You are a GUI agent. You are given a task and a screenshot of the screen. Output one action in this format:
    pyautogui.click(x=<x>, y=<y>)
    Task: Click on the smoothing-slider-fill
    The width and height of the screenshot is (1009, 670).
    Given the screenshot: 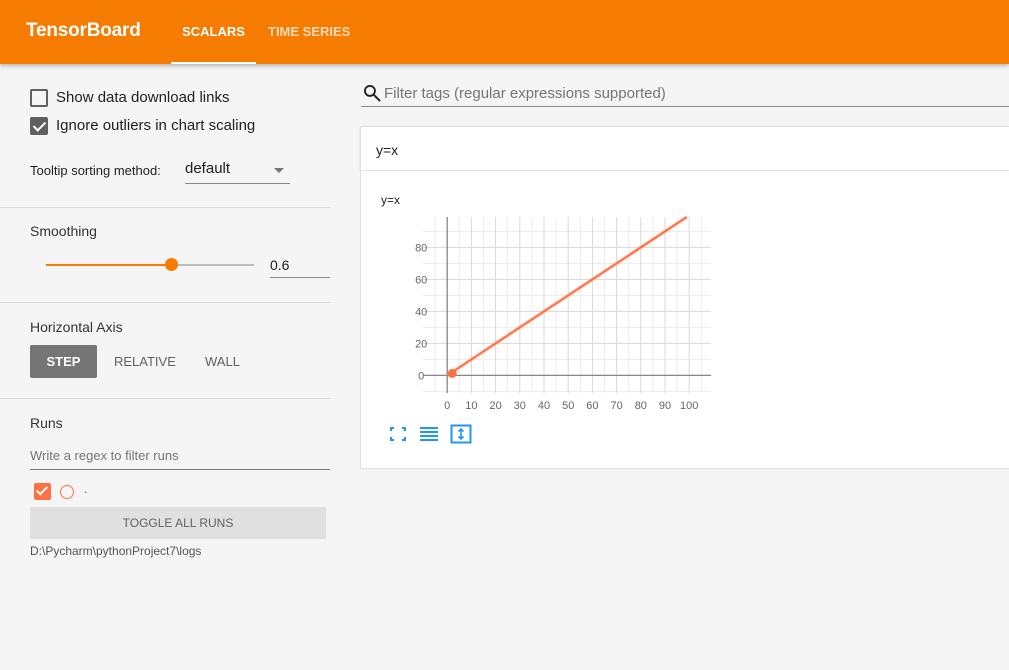 What is the action you would take?
    pyautogui.click(x=108, y=265)
    